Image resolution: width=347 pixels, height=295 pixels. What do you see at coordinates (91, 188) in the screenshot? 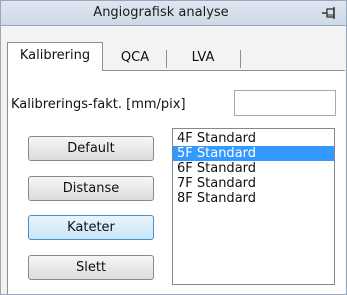
I see `distance-button: Distanse` at bounding box center [91, 188].